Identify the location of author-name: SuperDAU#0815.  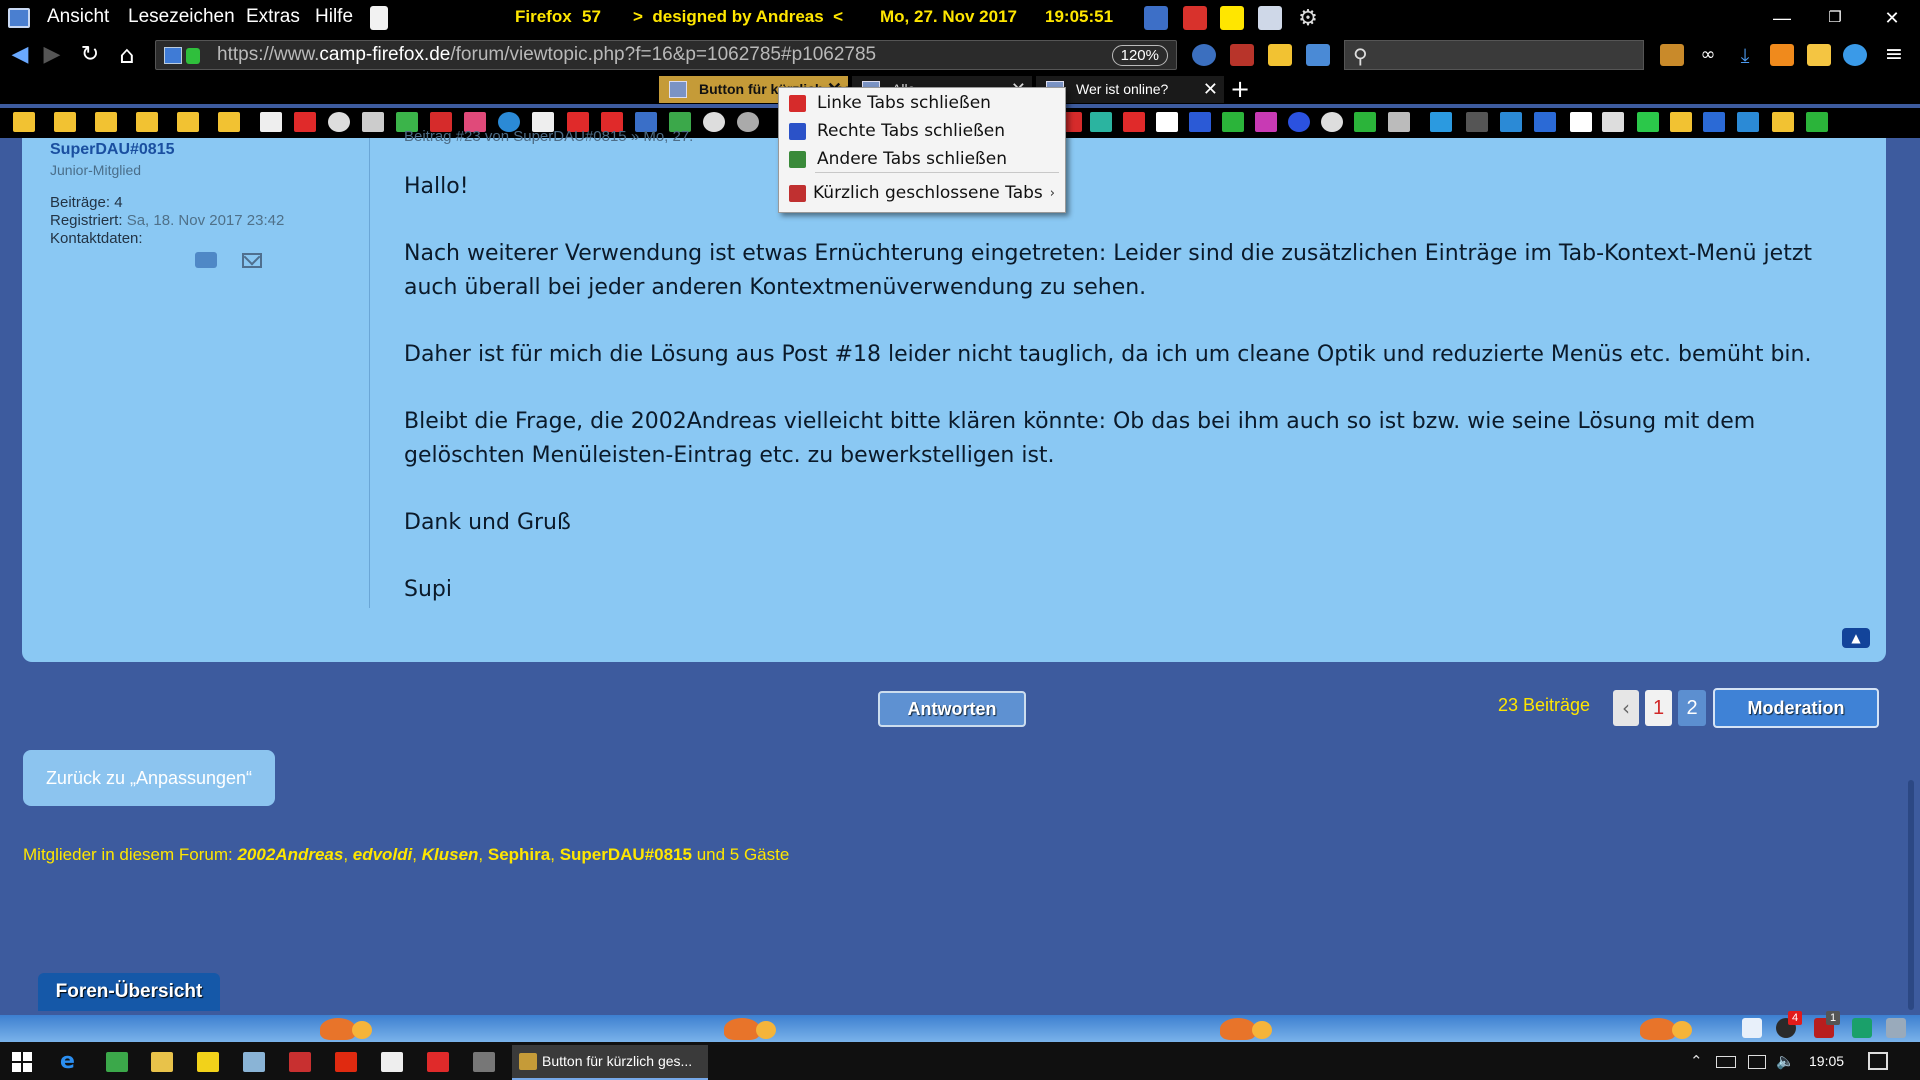
(112, 150).